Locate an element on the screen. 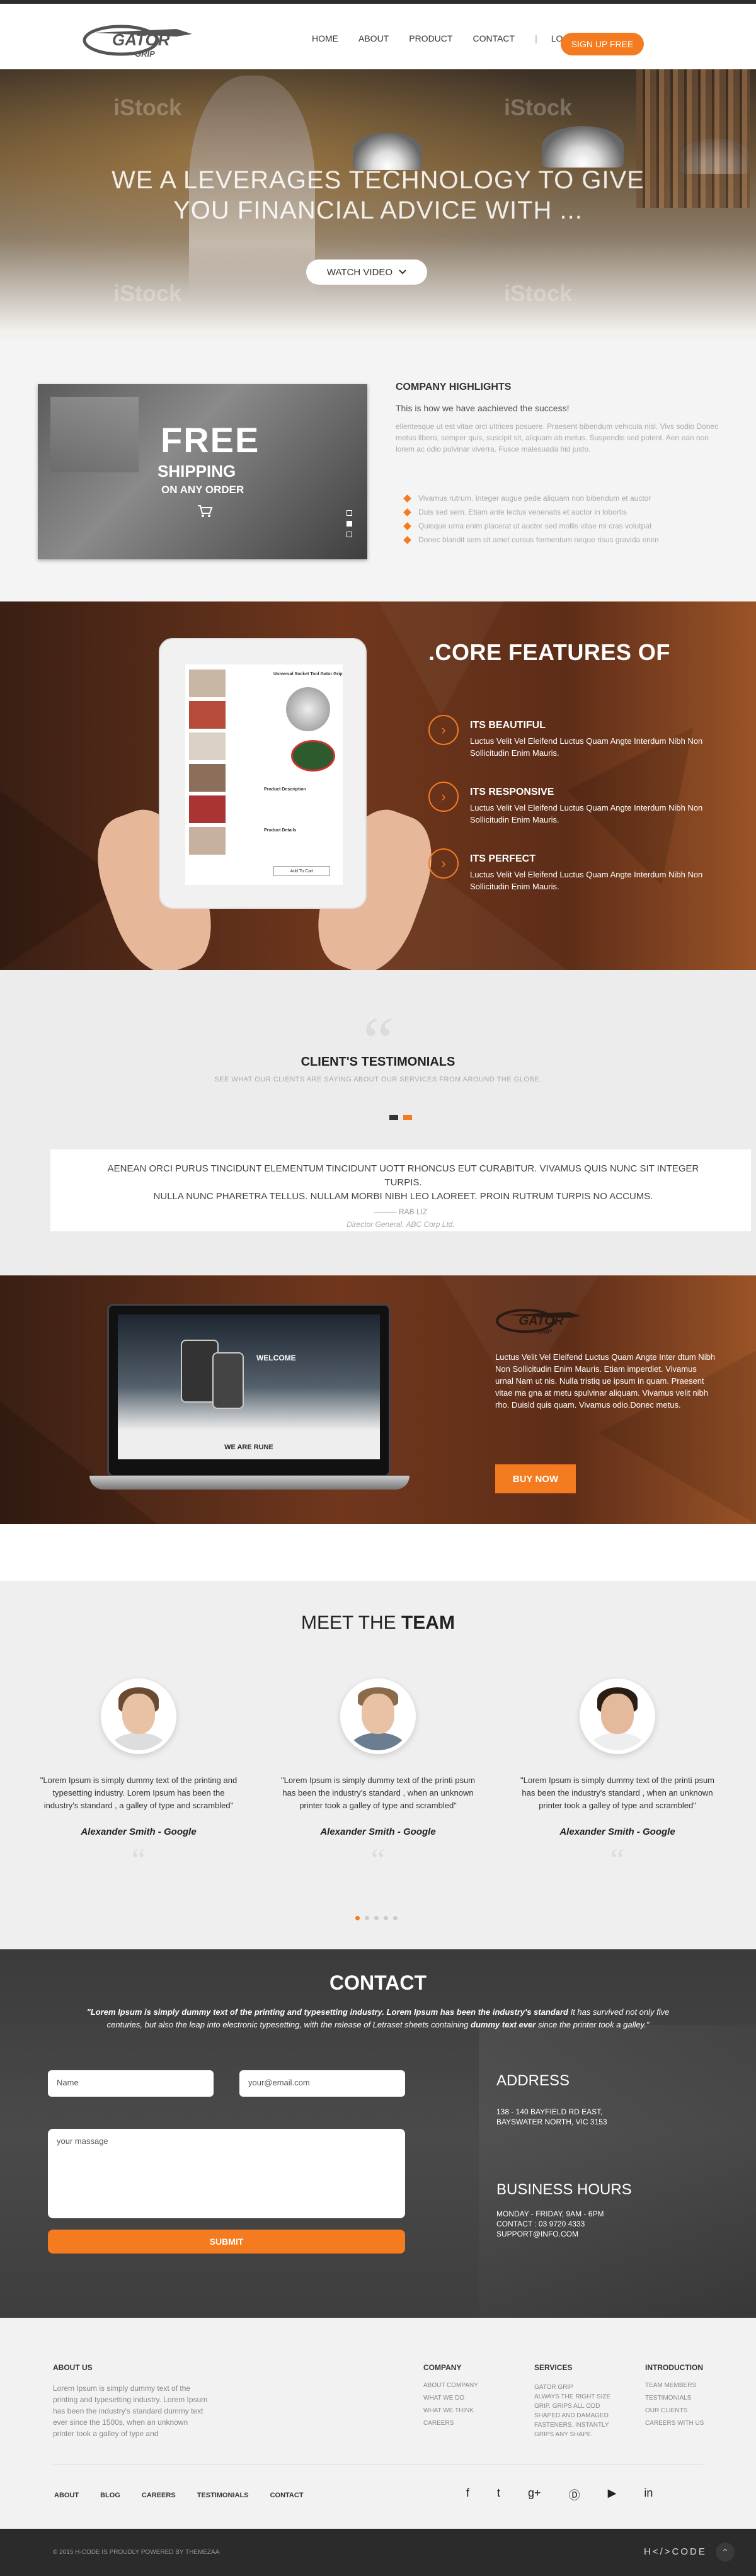 The image size is (756, 2576). free-shipping-banner: FREE SHIPPING ON ANY ORDER is located at coordinates (202, 471).